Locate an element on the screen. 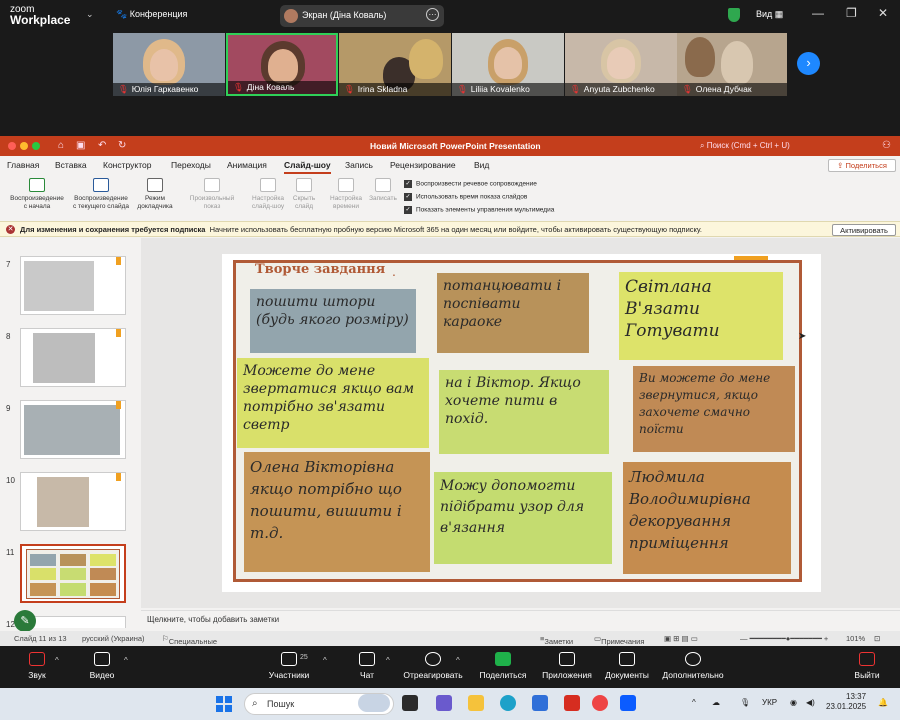 This screenshot has height=720, width=900. camera-icon is located at coordinates (102, 659).